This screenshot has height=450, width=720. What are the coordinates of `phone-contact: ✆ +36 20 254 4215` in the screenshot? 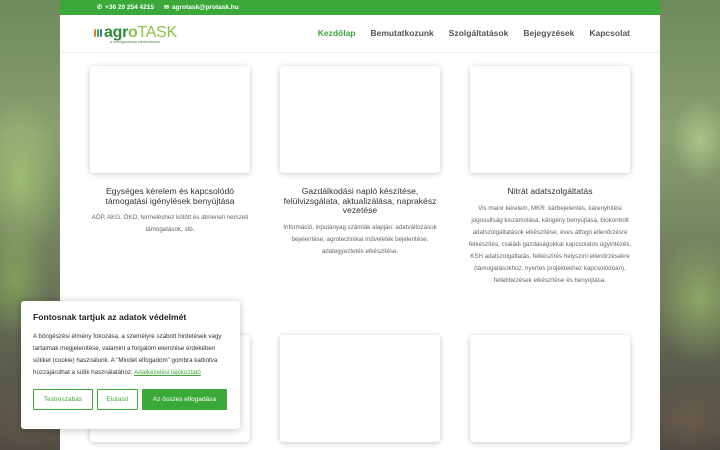 It's located at (125, 7).